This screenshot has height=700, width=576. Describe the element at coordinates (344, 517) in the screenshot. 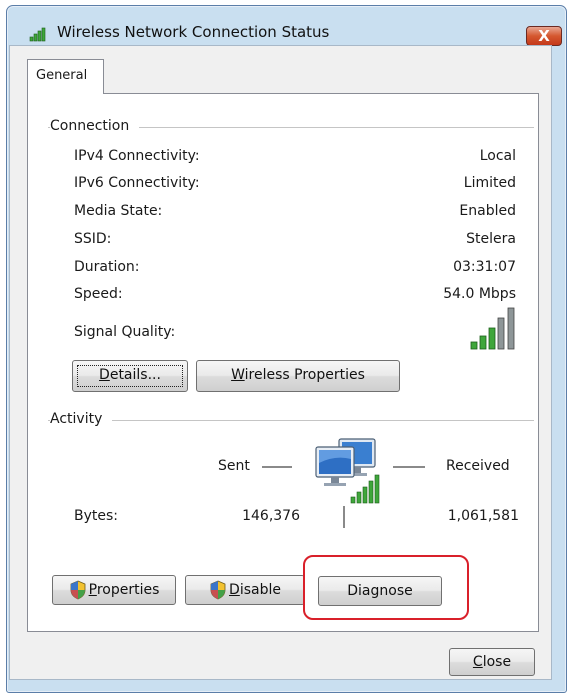

I see `activity-separator` at that location.